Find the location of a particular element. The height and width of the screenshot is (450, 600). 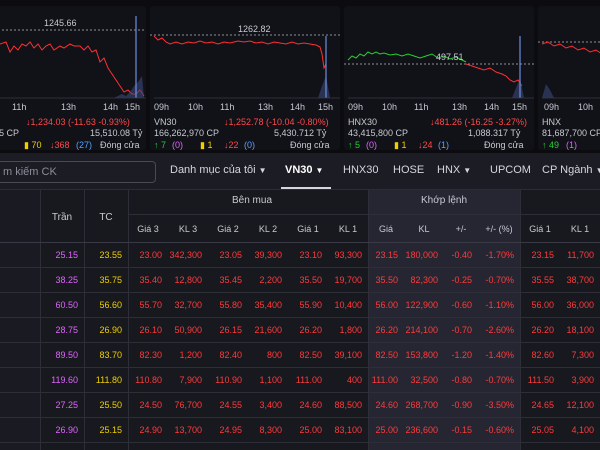

ceiling-price: 119.60 is located at coordinates (64, 380).